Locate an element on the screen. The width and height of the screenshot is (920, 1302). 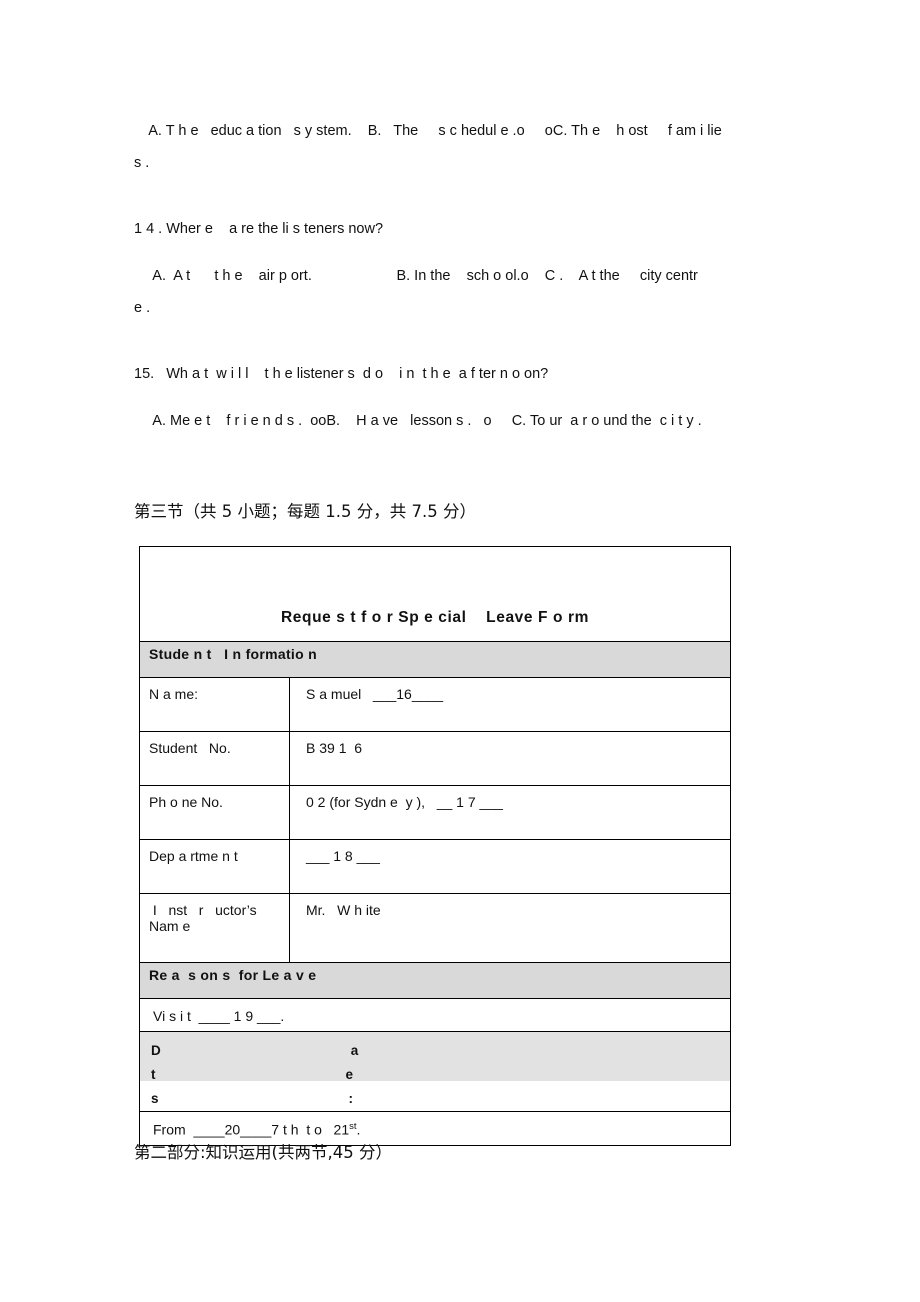
table-row: N a me: S a muel ___16____ is located at coordinates (435, 704).